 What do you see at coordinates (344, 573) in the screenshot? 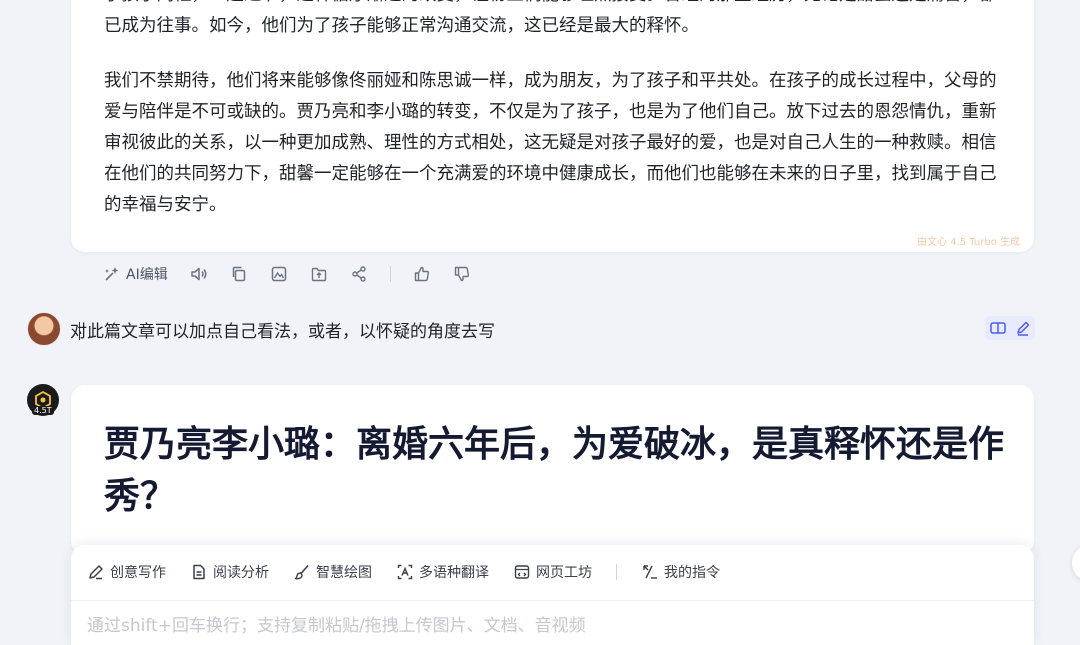
I see `tool-label: 智慧绘图` at bounding box center [344, 573].